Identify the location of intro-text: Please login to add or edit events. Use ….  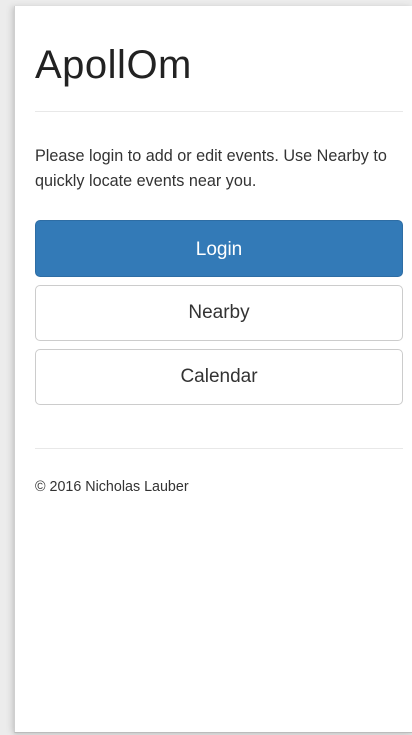
(211, 168).